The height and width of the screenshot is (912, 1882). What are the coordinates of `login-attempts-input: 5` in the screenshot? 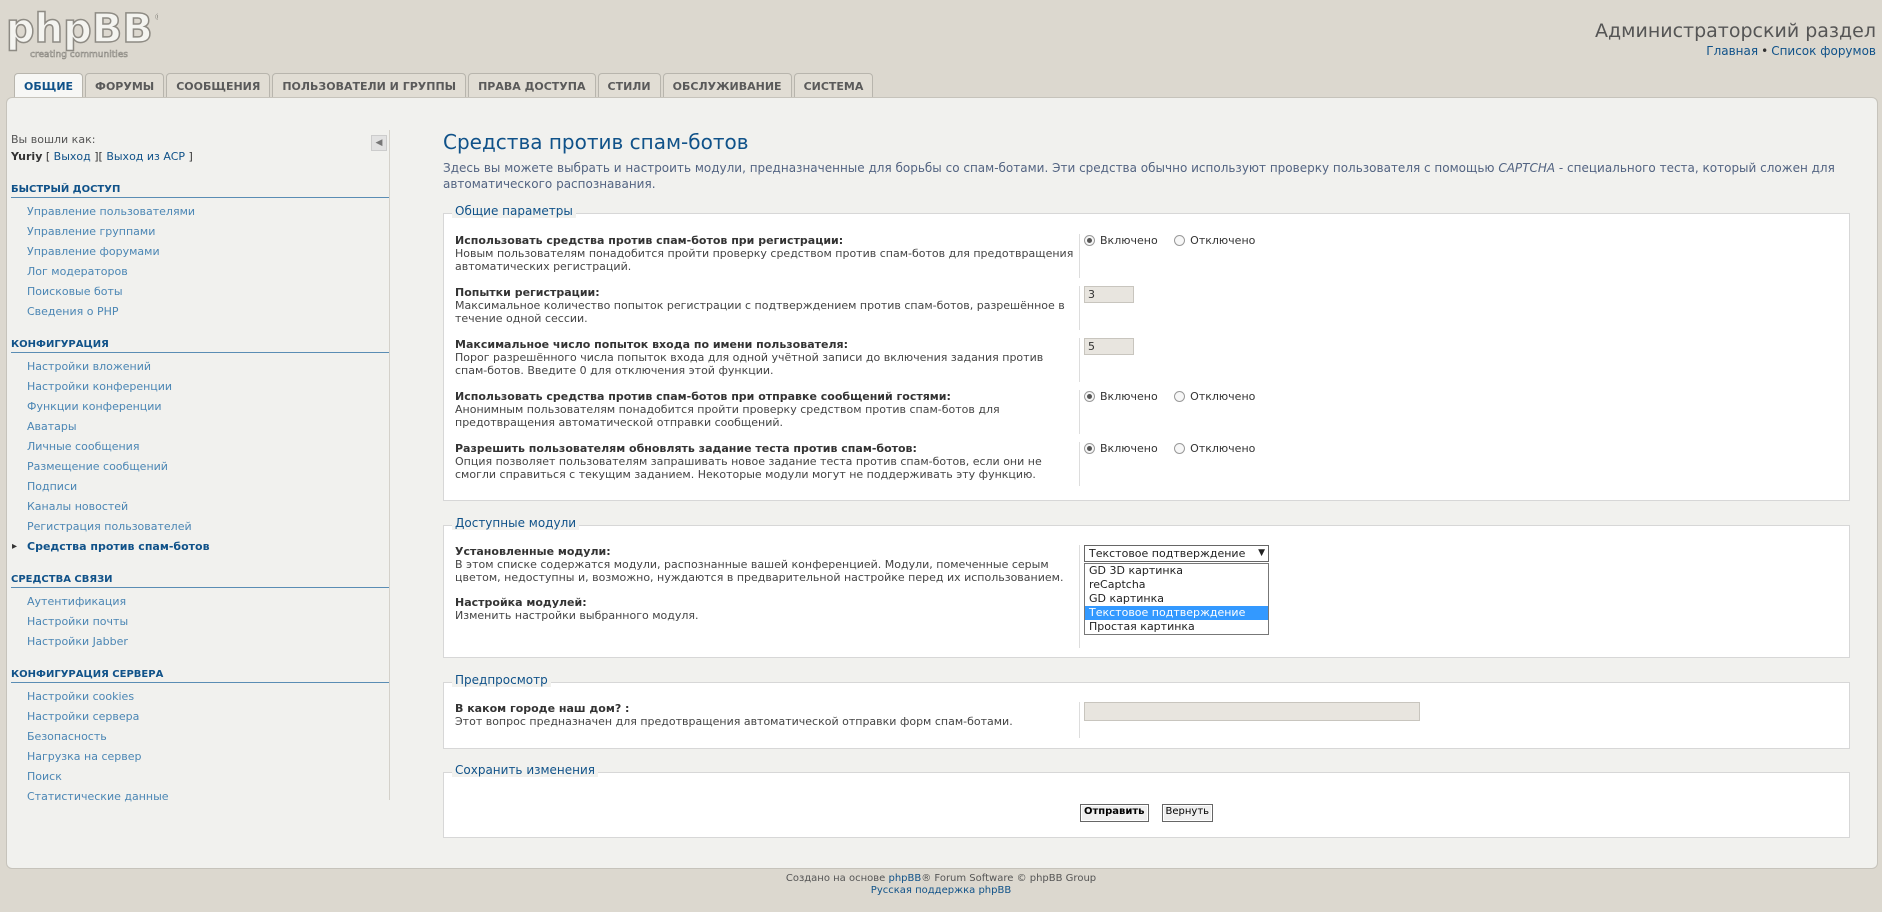 It's located at (1109, 346).